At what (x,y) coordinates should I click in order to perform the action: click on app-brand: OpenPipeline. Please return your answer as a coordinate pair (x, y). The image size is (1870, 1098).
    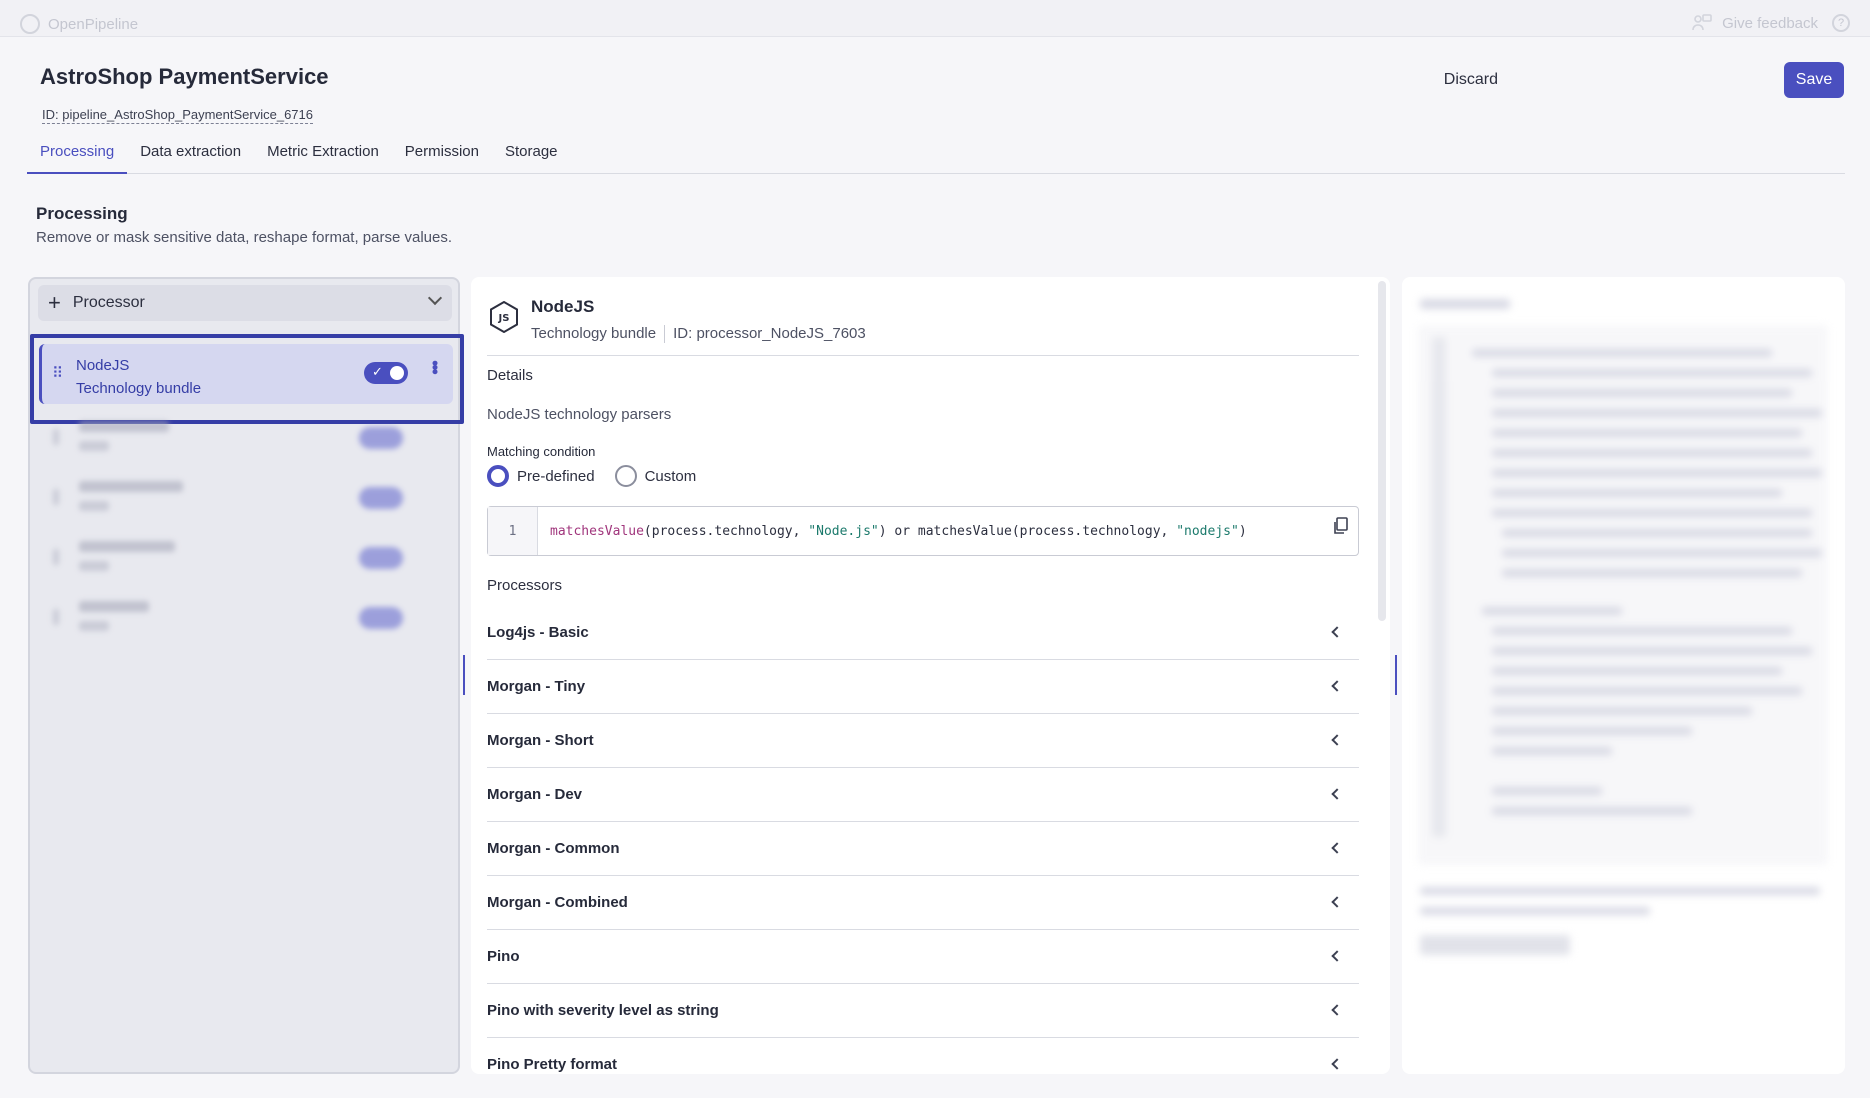
    Looking at the image, I should click on (79, 24).